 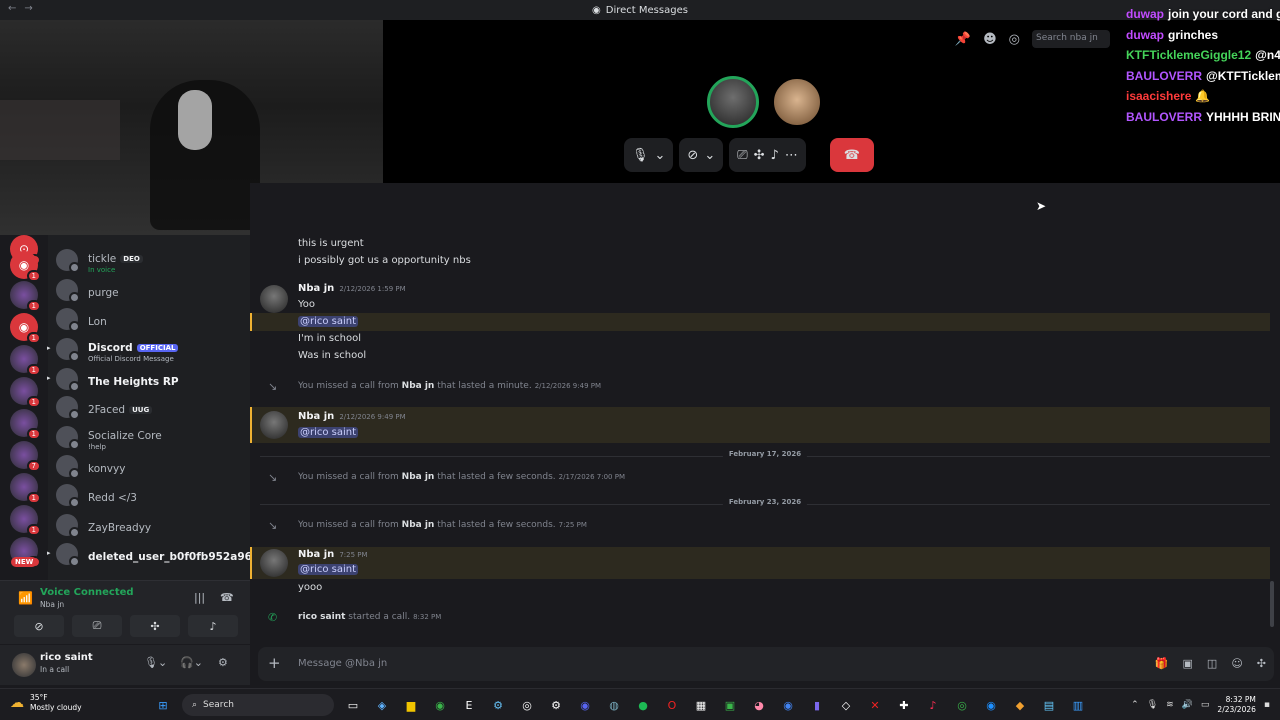 I want to click on dm-item: ▸ The Heights RP, so click(x=146, y=379).